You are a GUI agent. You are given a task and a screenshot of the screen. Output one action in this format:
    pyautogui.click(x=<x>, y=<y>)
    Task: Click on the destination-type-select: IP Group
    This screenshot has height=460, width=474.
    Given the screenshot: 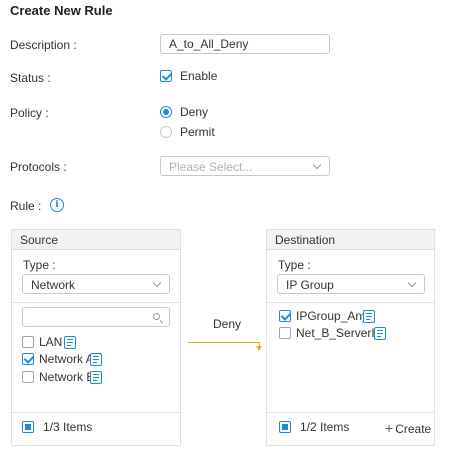 What is the action you would take?
    pyautogui.click(x=351, y=284)
    